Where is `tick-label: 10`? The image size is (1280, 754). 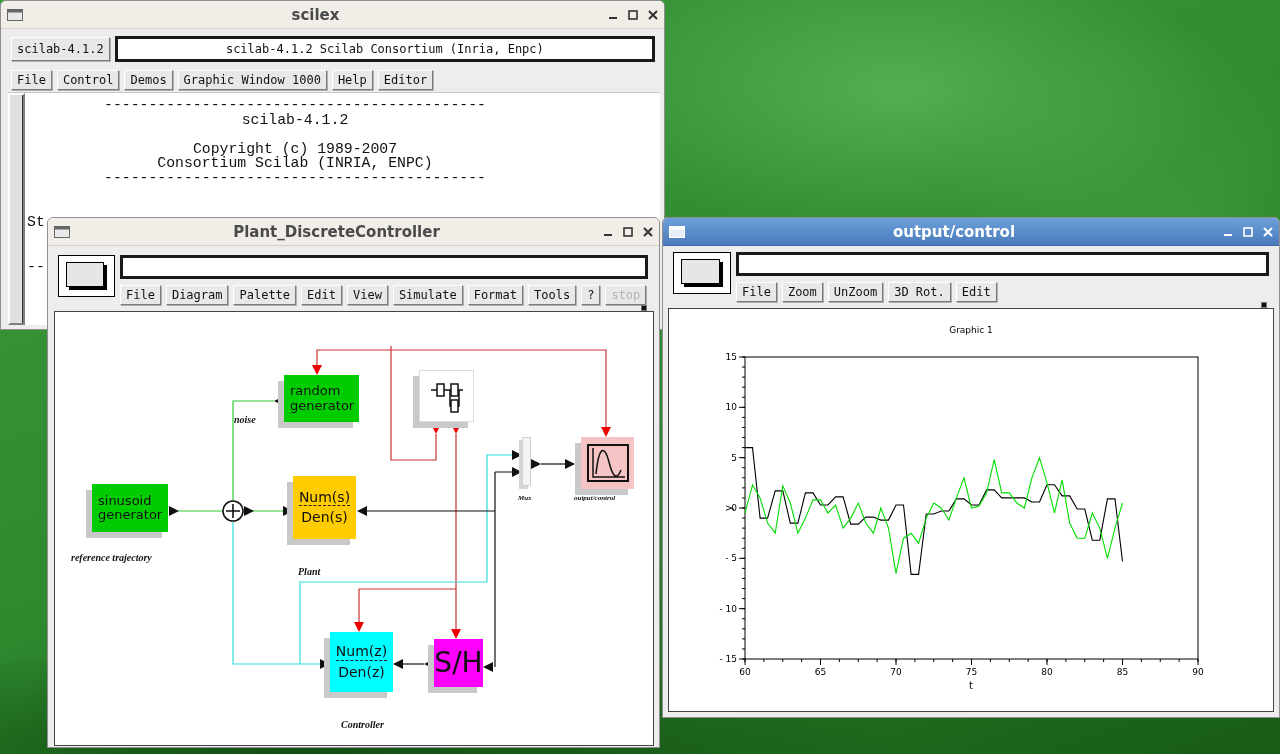
tick-label: 10 is located at coordinates (731, 407).